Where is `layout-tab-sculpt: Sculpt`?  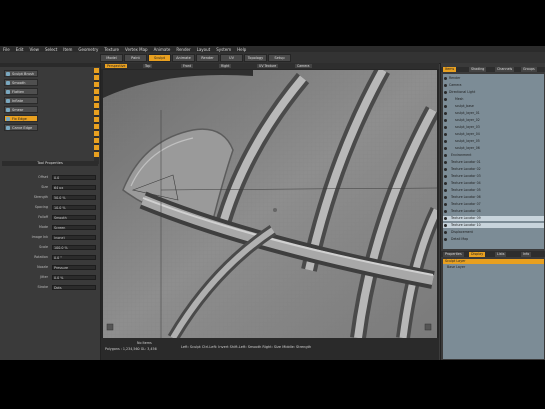
layout-tab-sculpt: Sculpt is located at coordinates (159, 58).